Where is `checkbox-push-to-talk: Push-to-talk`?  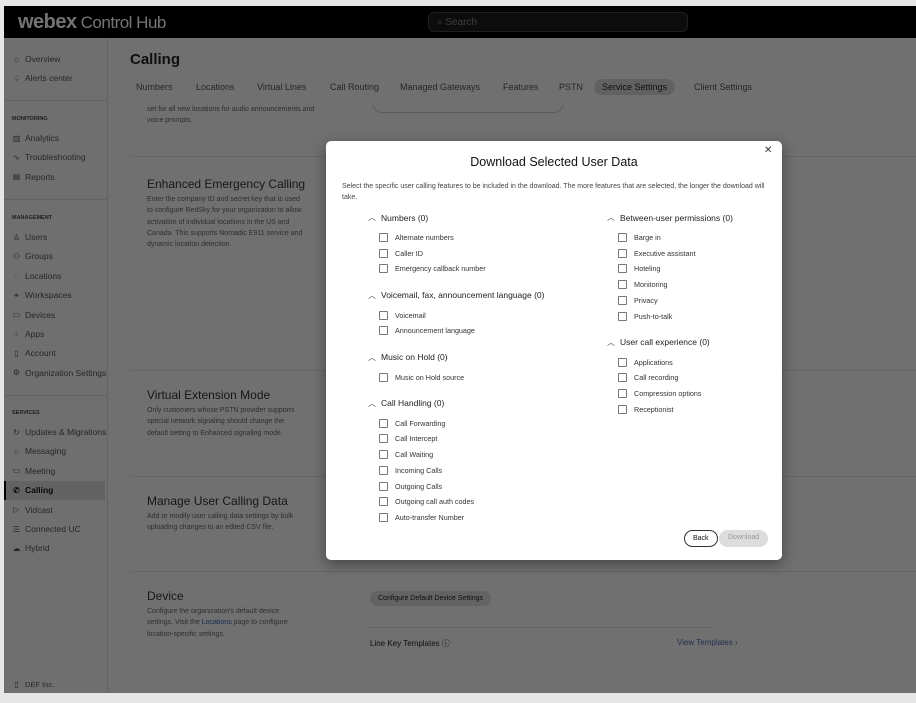
checkbox-push-to-talk: Push-to-talk is located at coordinates (645, 316).